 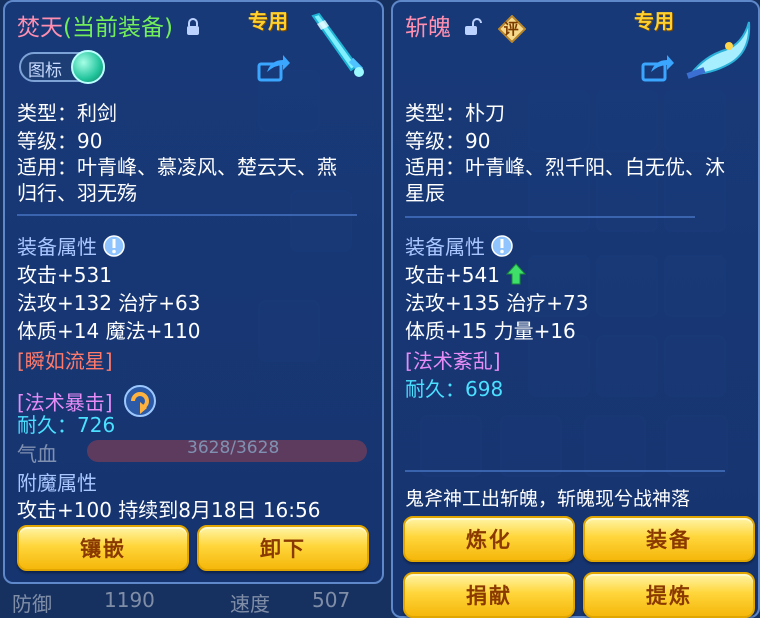 I want to click on rating-icon: 评, so click(x=511, y=28).